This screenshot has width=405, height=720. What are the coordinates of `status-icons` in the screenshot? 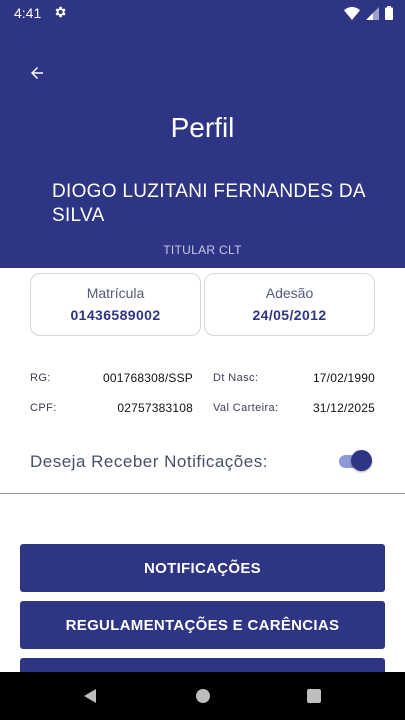 It's located at (368, 13).